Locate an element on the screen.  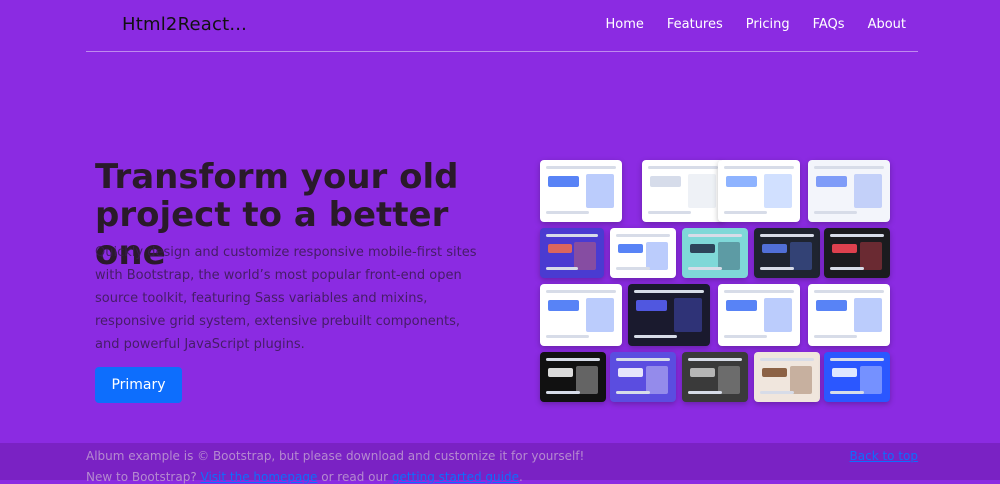
homepage-link: Visit the homepage is located at coordinates (259, 477).